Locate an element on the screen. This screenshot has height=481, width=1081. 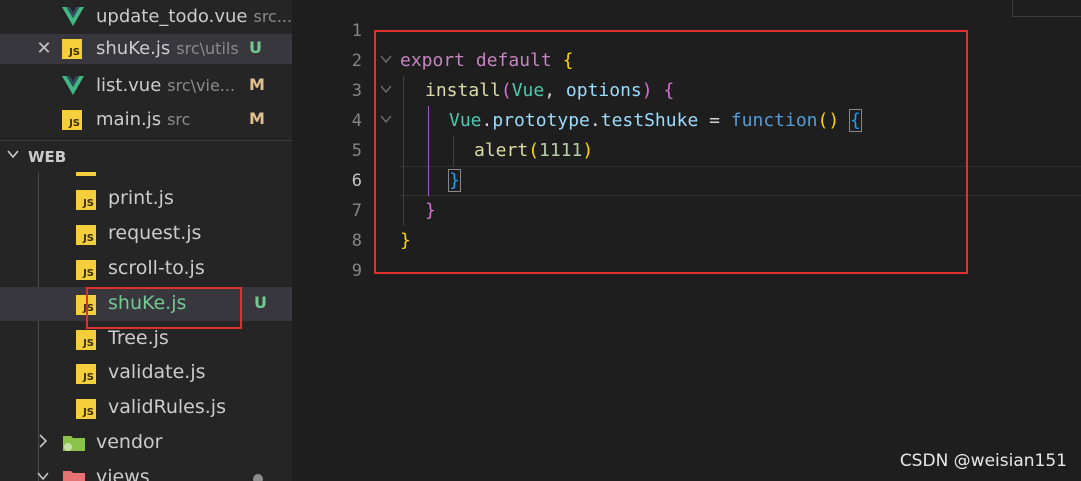
line-number: 2 is located at coordinates (356, 61).